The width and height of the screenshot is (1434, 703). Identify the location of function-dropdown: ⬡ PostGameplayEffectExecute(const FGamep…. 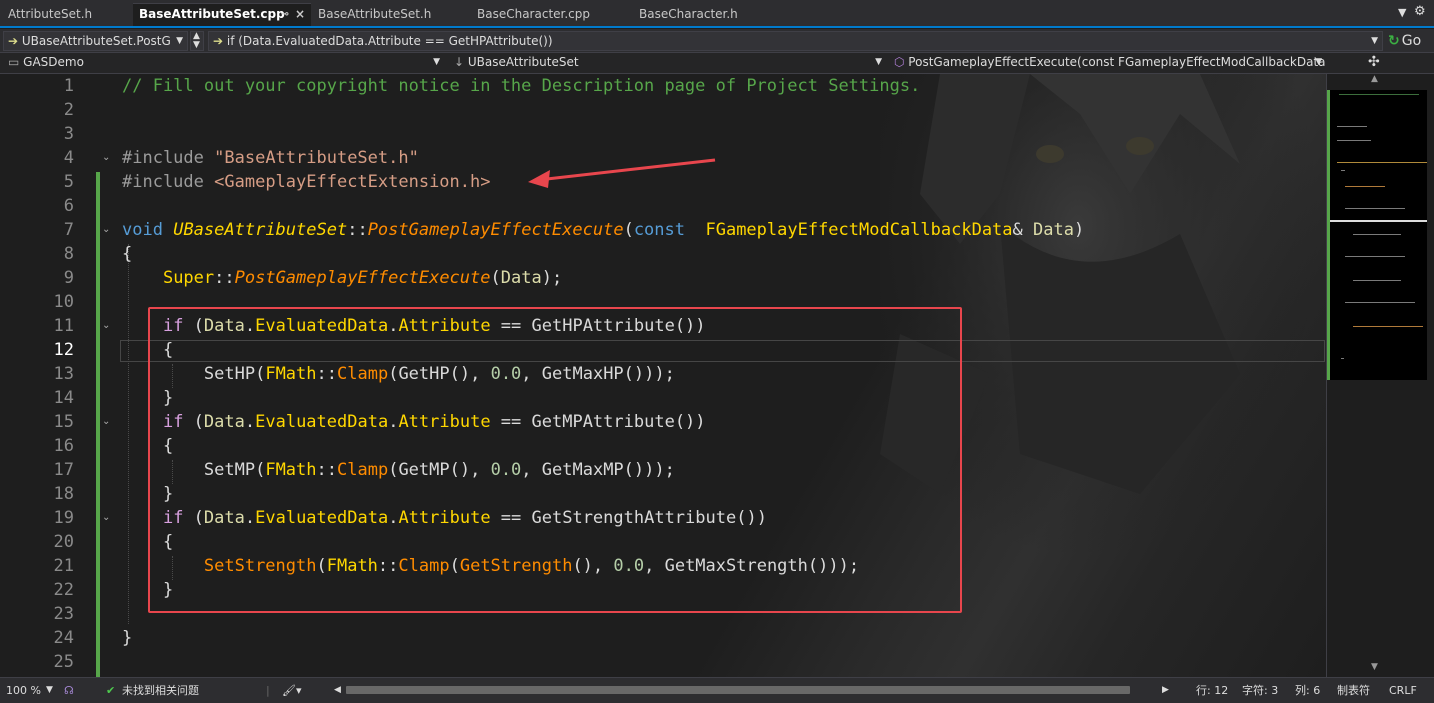
(1108, 63).